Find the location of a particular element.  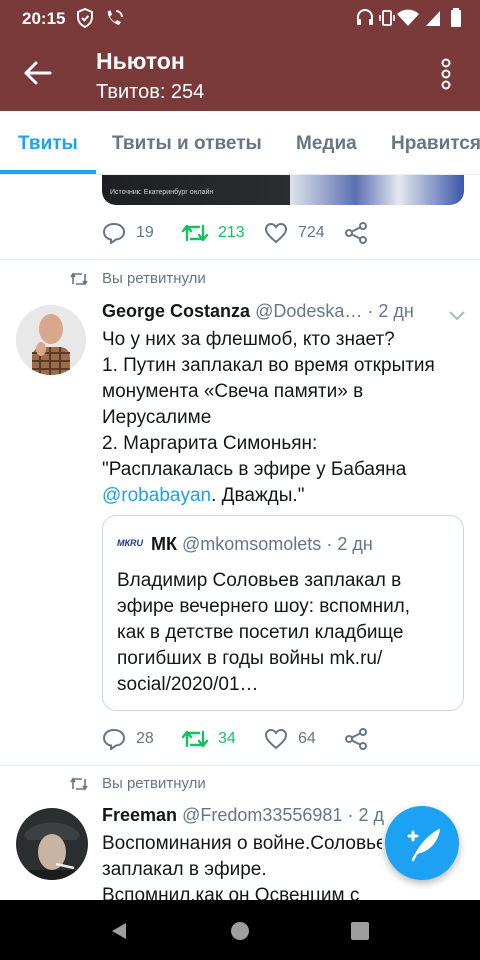

vibrate-icon is located at coordinates (387, 20).